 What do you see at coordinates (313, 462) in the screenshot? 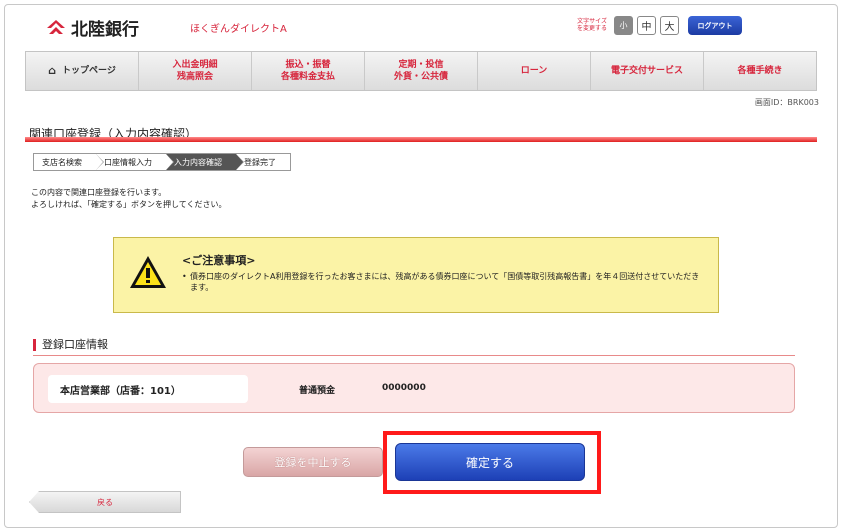
I see `cancel-registration-button: 登録を中止する` at bounding box center [313, 462].